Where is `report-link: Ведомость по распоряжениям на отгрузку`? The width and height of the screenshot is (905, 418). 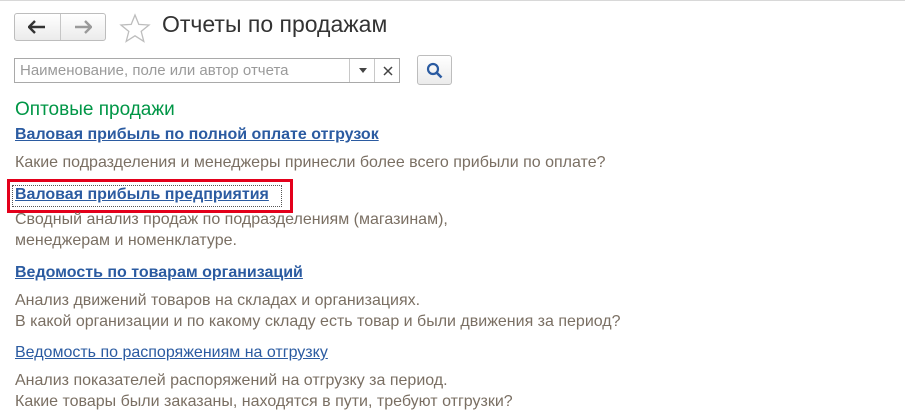 report-link: Ведомость по распоряжениям на отгрузку is located at coordinates (171, 353).